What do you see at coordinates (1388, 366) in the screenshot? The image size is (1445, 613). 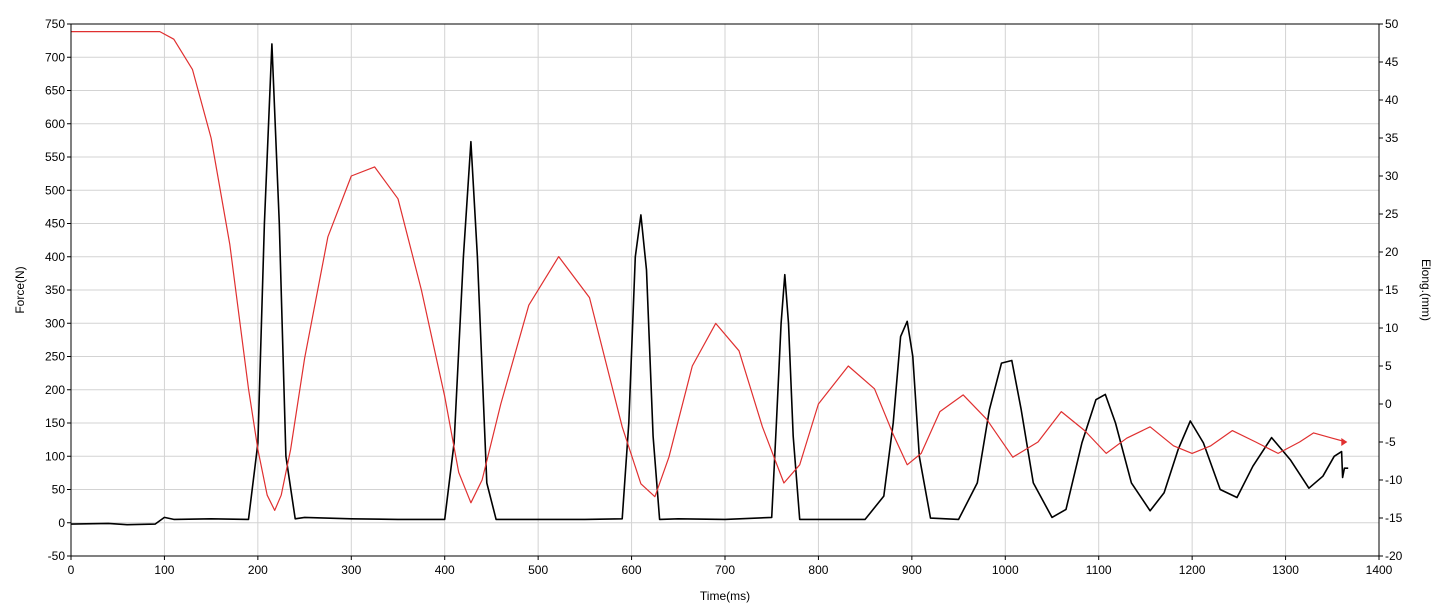 I see `right-y-tick-label: 5` at bounding box center [1388, 366].